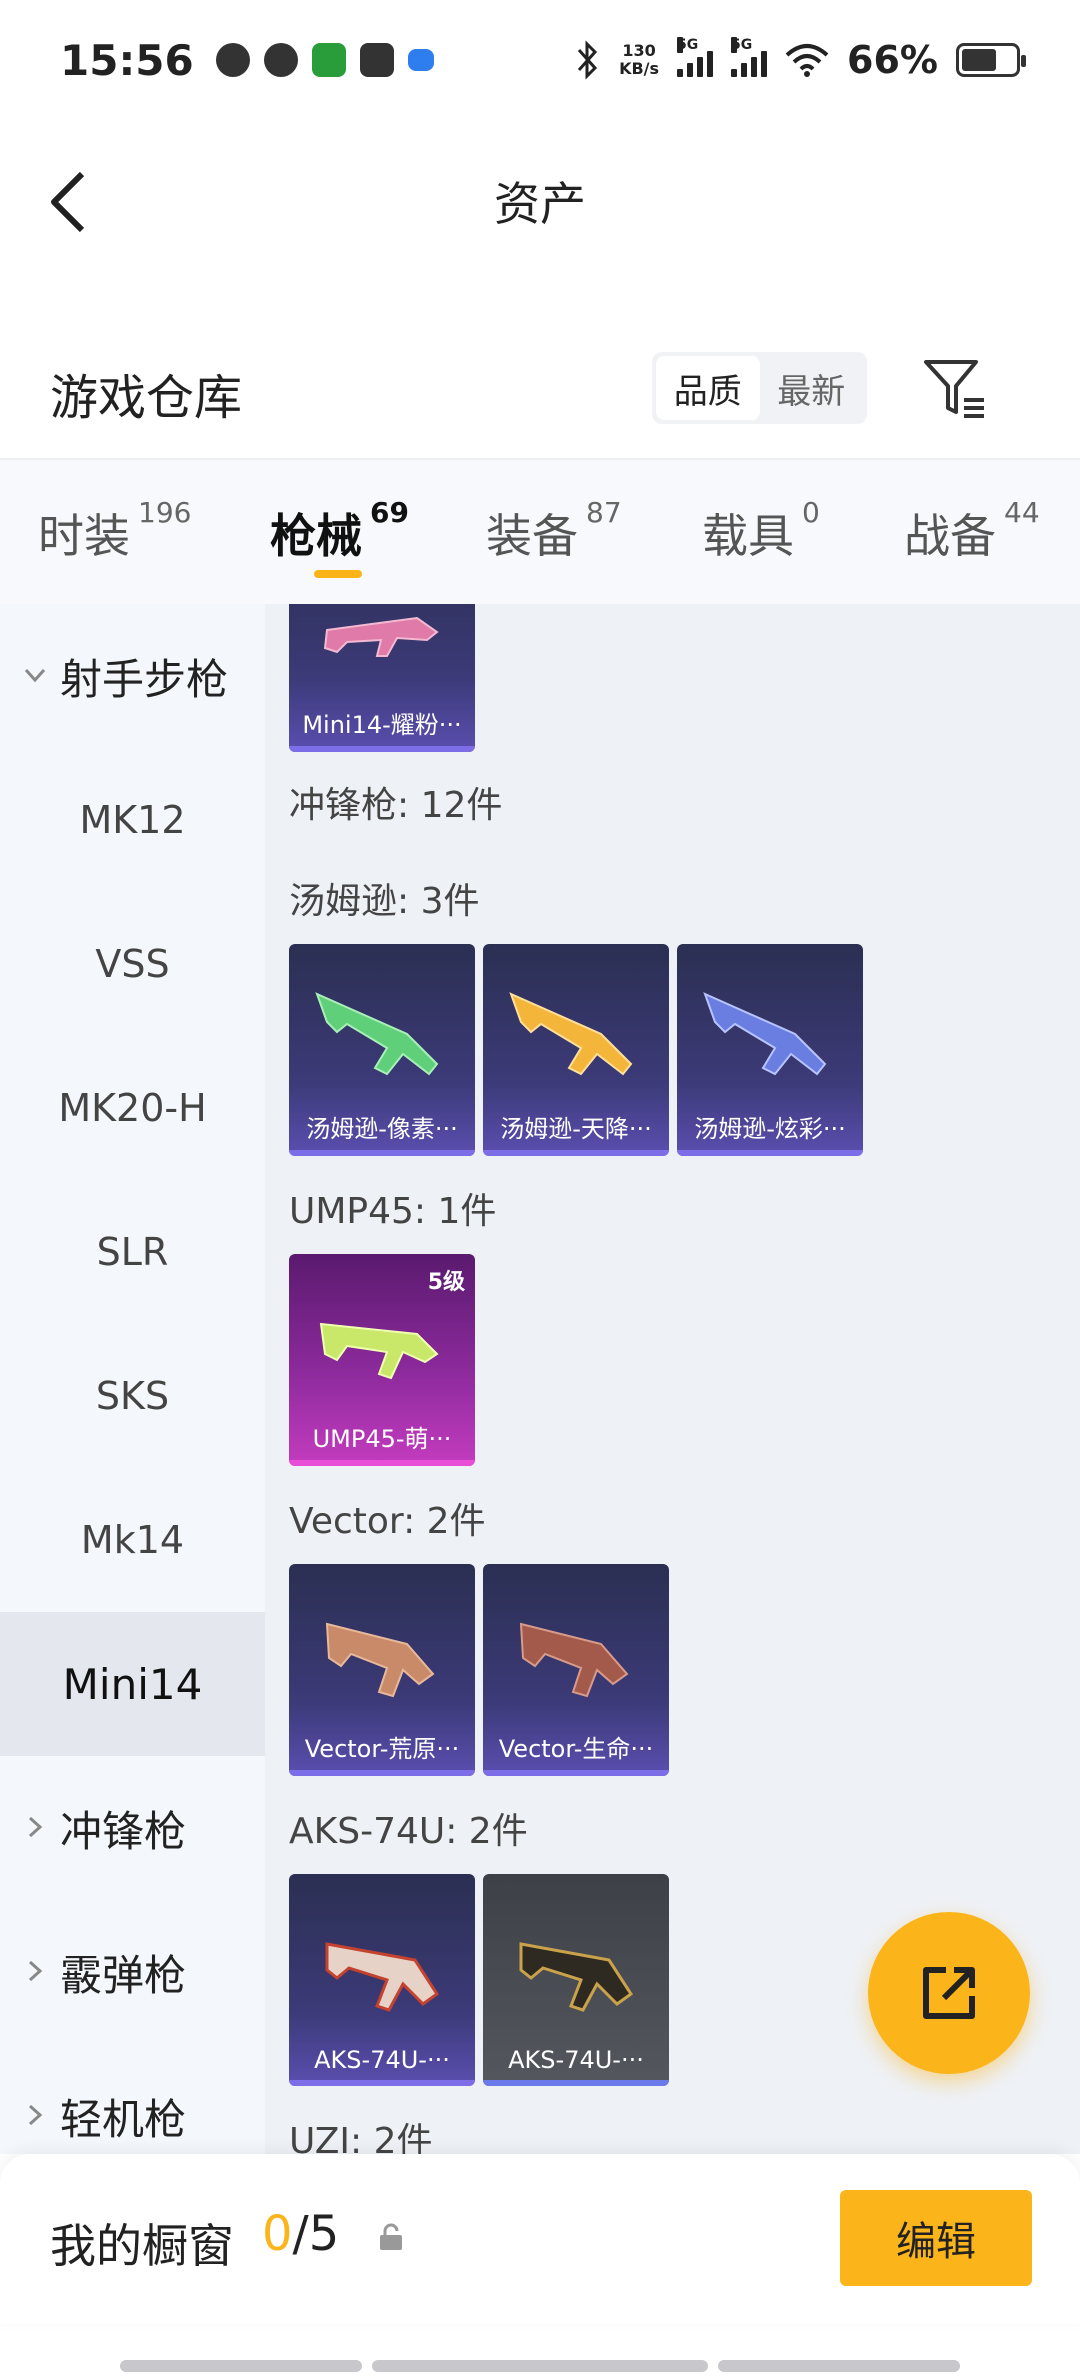 The height and width of the screenshot is (2376, 1080). Describe the element at coordinates (232, 60) in the screenshot. I see `wechat-icon` at that location.